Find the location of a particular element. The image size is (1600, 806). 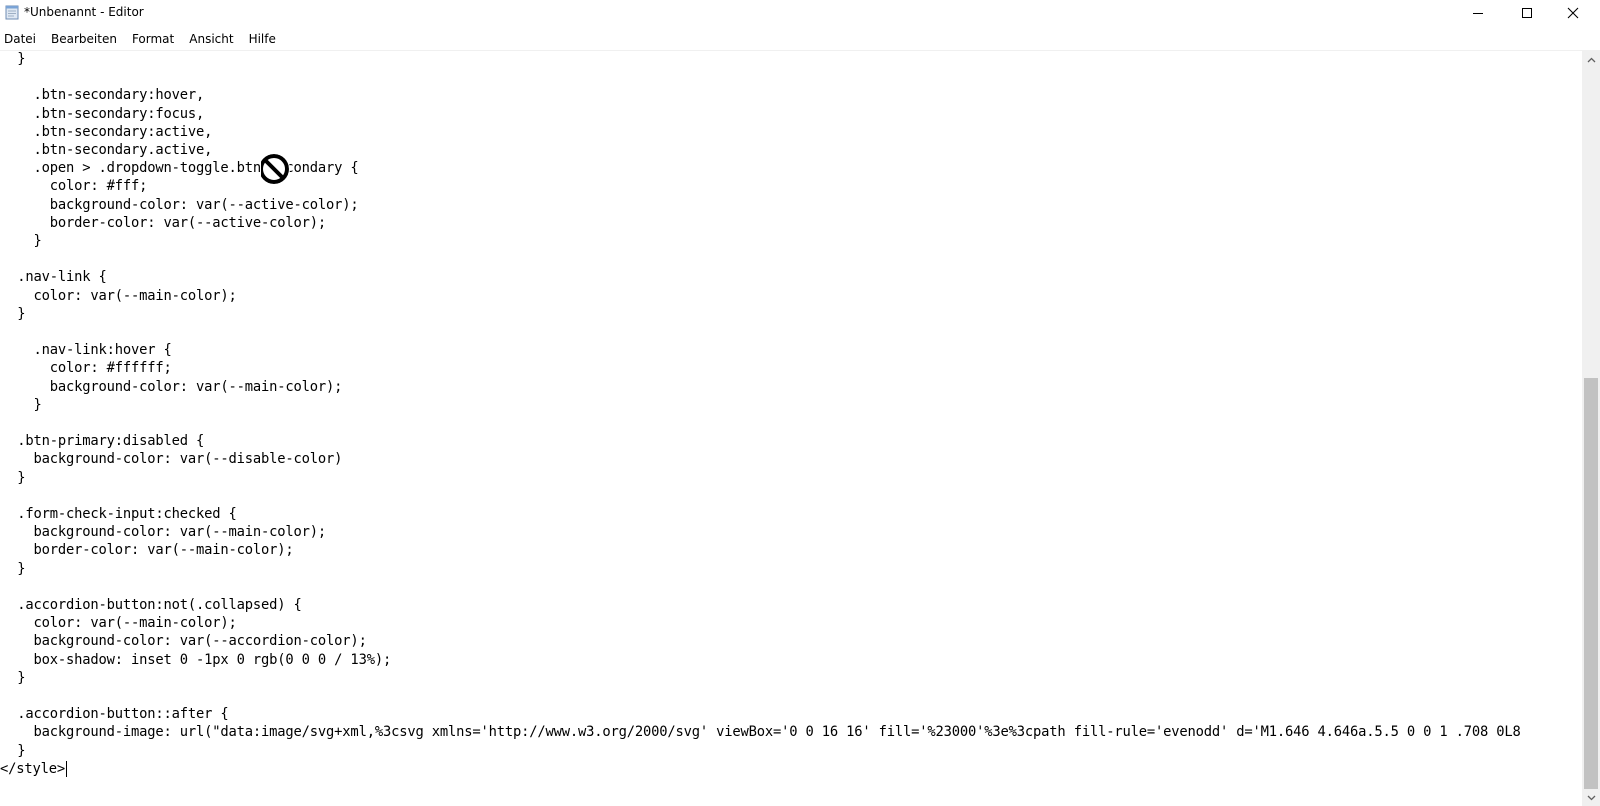

code-line: .btn-secondary.active, is located at coordinates (107, 150).